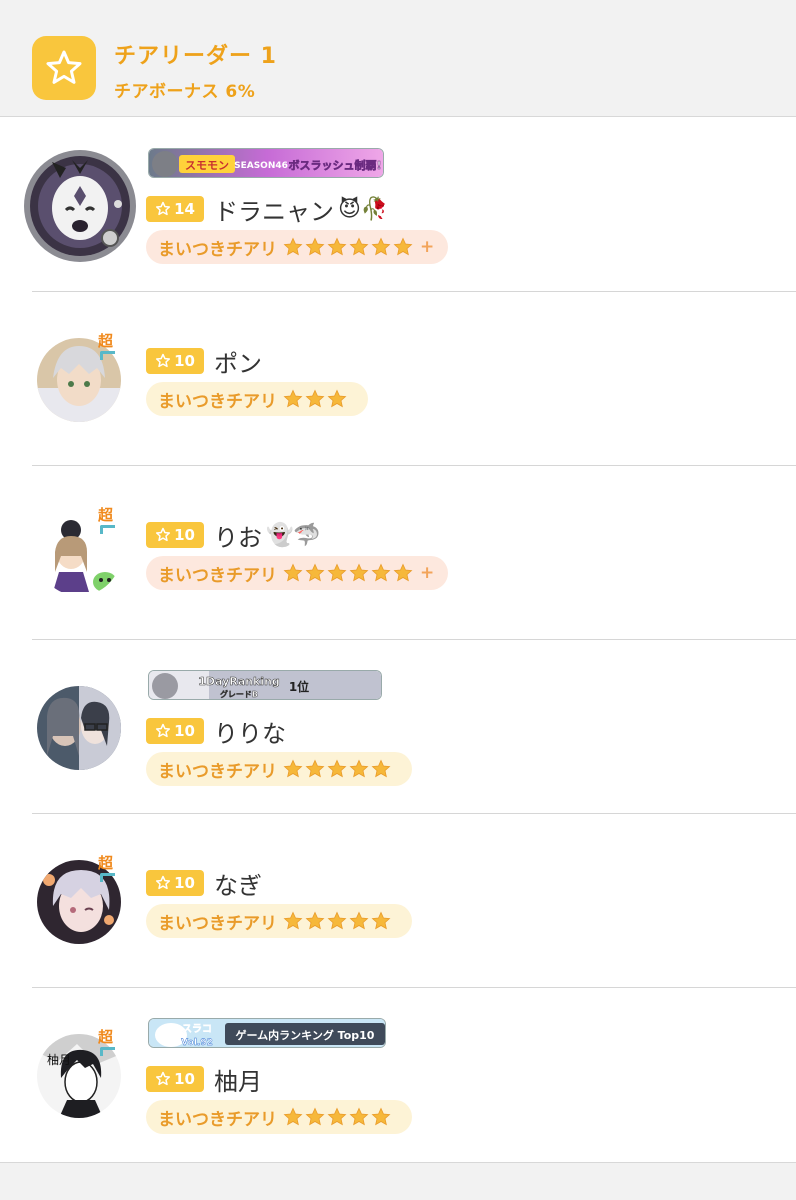 This screenshot has width=796, height=1200. What do you see at coordinates (398, 58) in the screenshot?
I see `cheerleader-header: チアリーダー 1 チアボーナス 6%` at bounding box center [398, 58].